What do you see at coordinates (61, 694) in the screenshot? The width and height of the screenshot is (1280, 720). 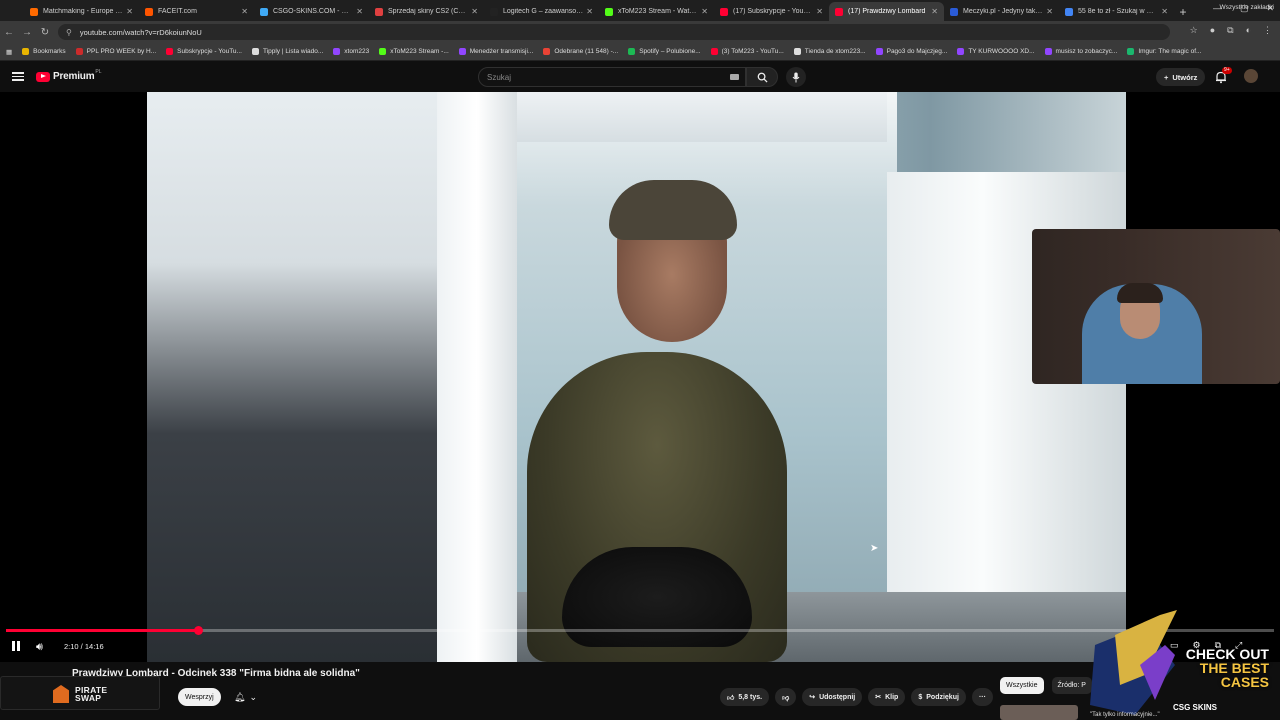 I see `pirate-swap-logo-icon` at bounding box center [61, 694].